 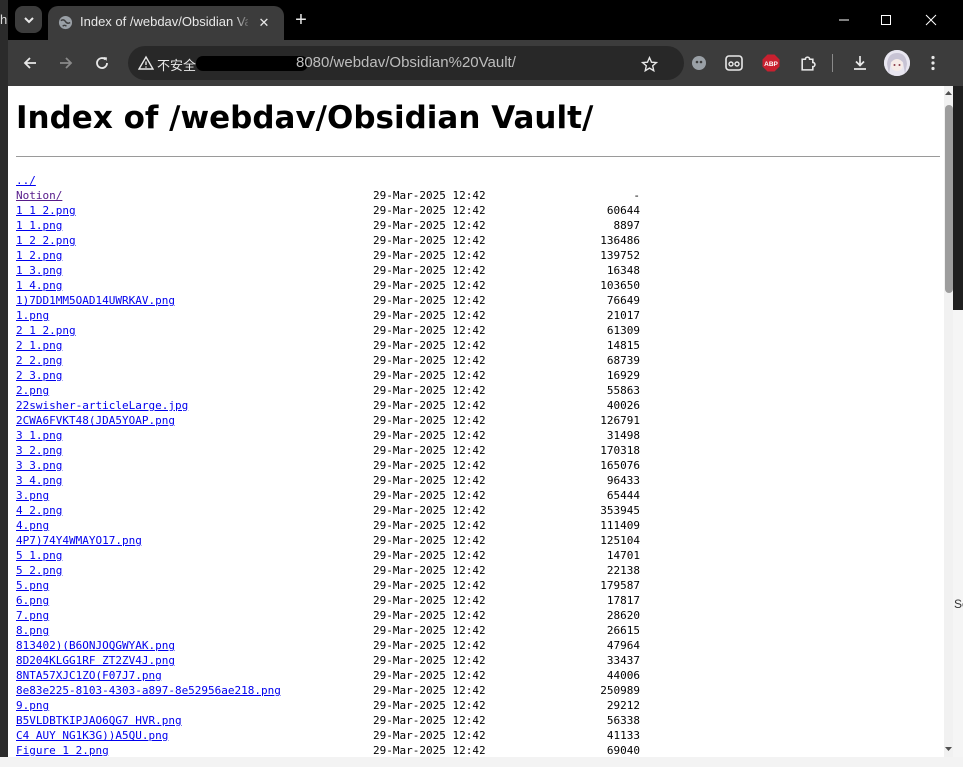 What do you see at coordinates (39, 225) in the screenshot?
I see `file-link: 1 1.png` at bounding box center [39, 225].